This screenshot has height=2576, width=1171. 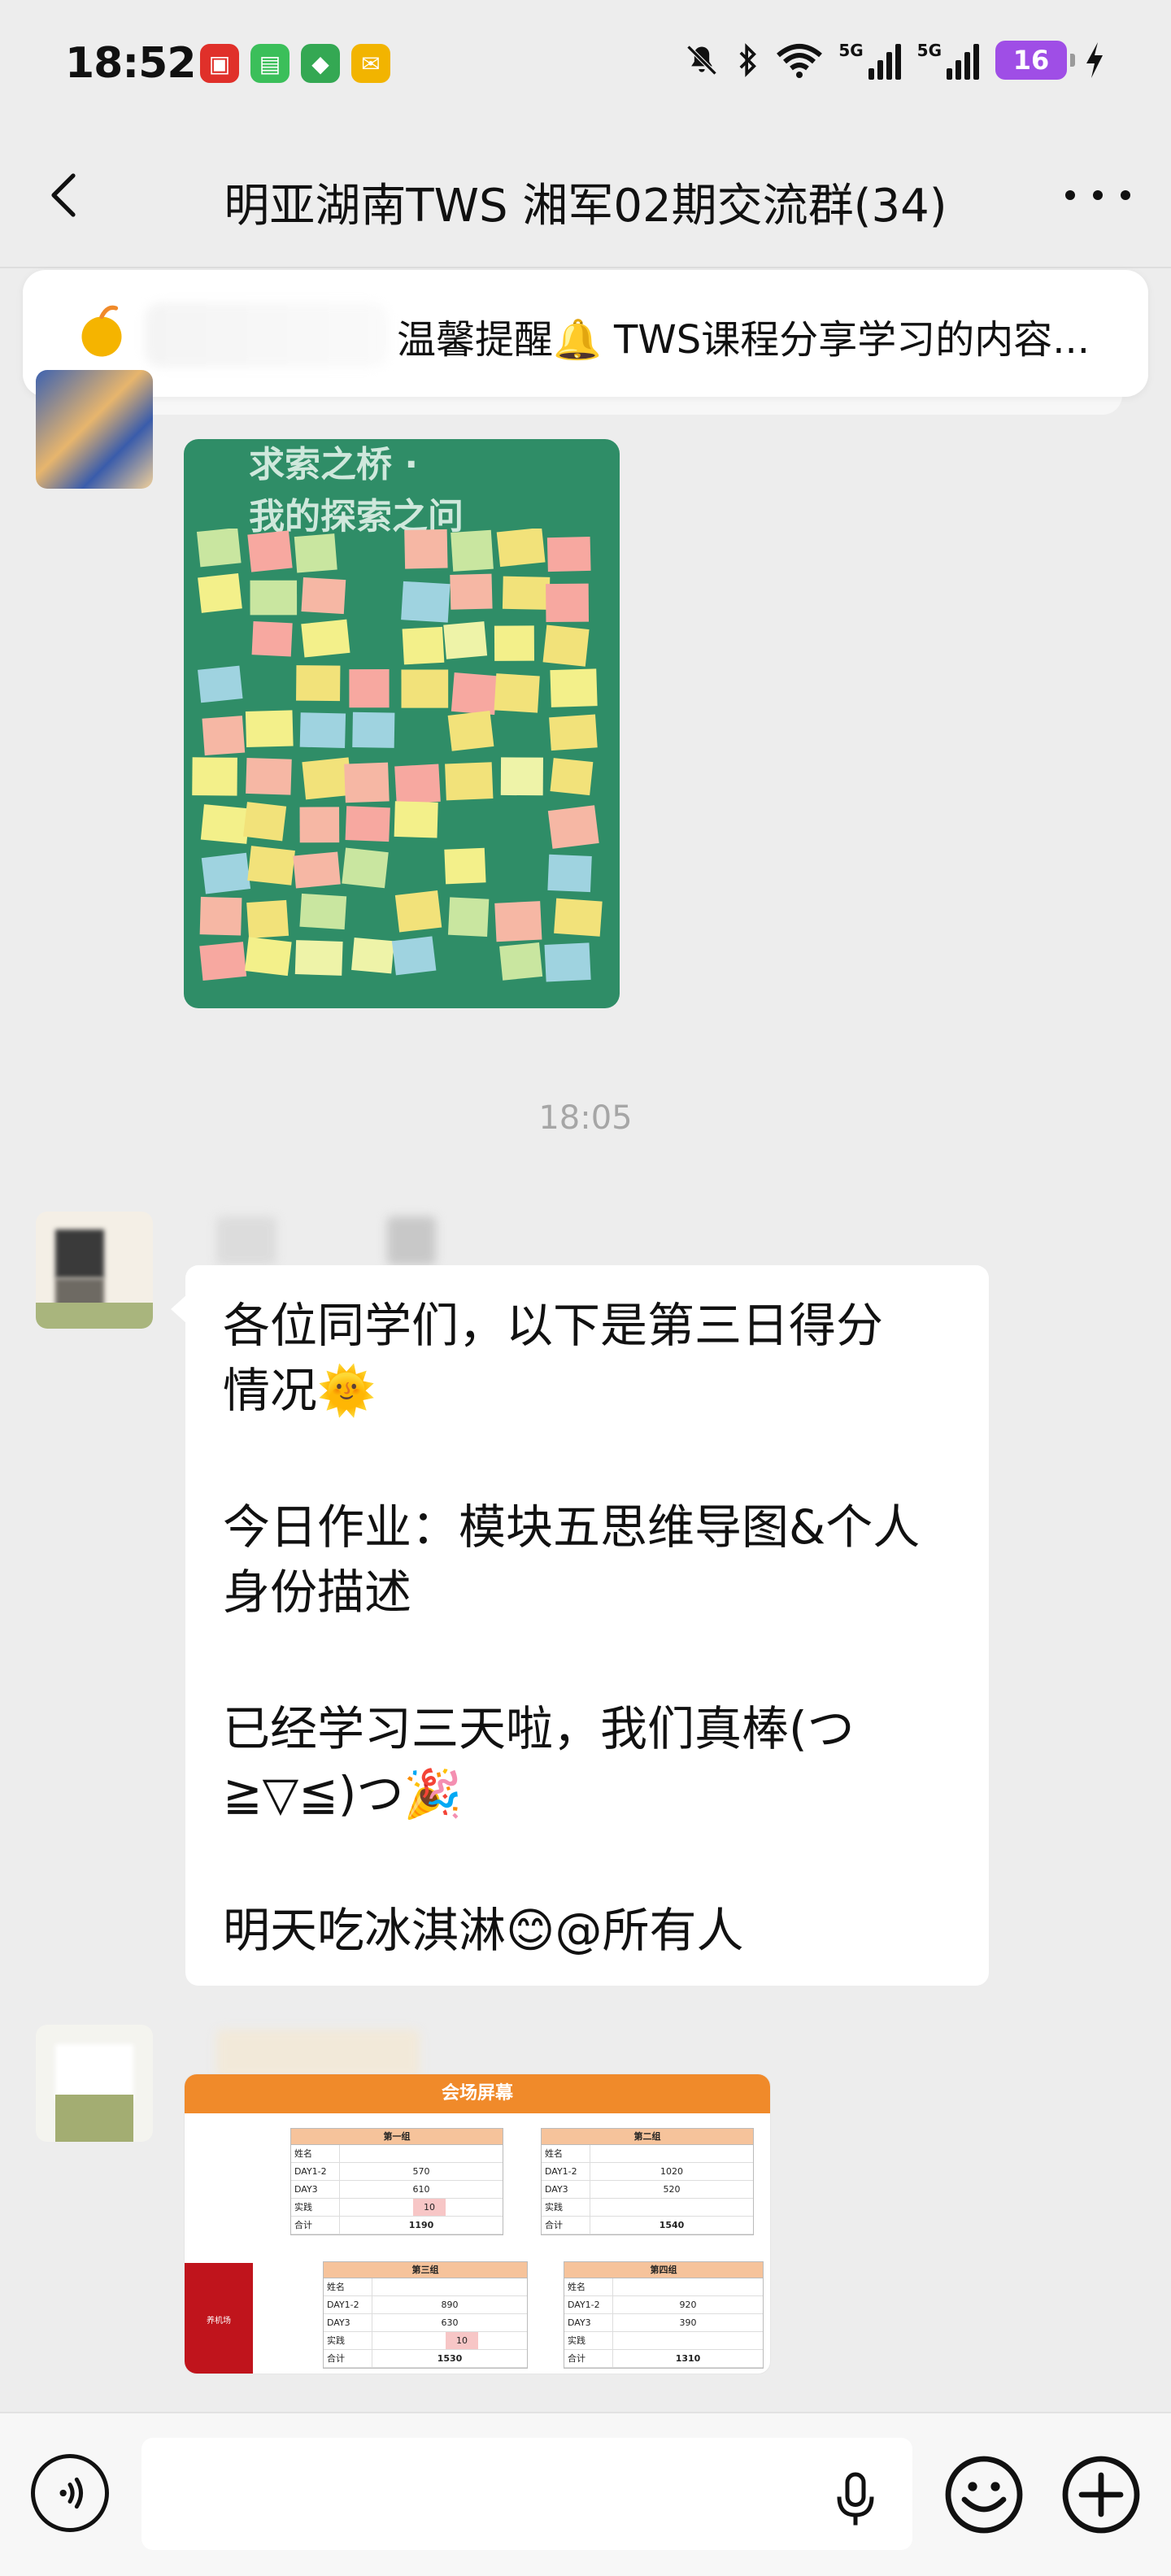 I want to click on score-table-row: 合计 1190, so click(x=397, y=2226).